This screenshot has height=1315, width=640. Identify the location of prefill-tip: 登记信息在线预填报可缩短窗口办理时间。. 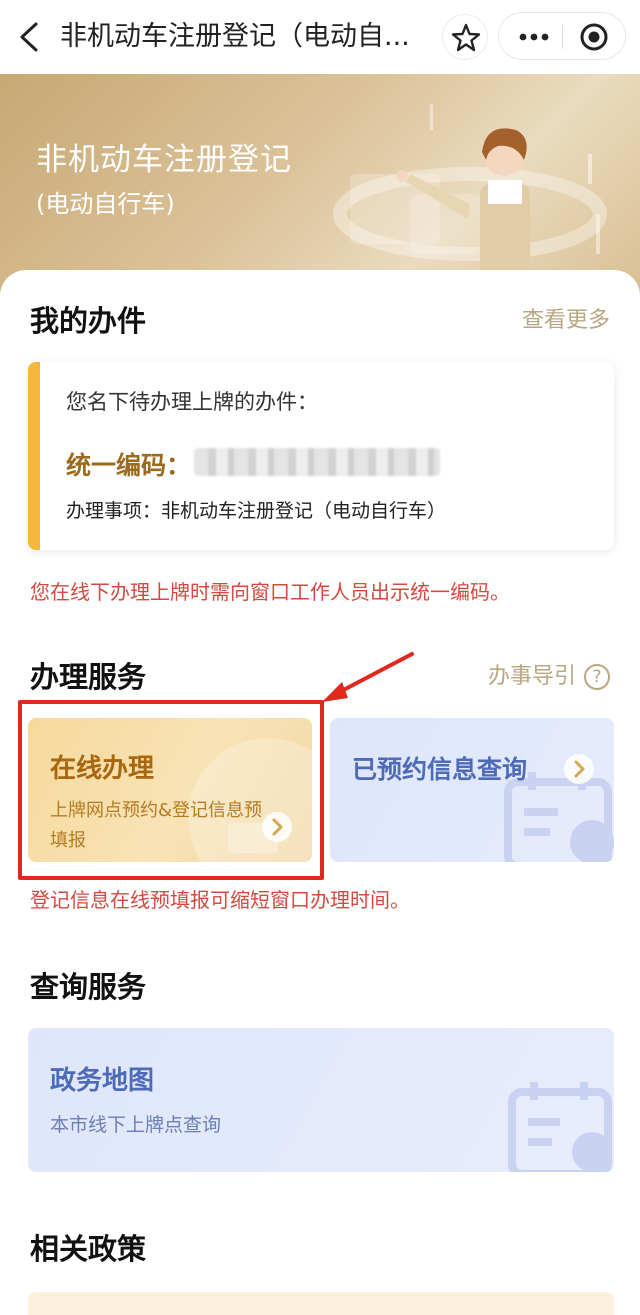
(220, 900).